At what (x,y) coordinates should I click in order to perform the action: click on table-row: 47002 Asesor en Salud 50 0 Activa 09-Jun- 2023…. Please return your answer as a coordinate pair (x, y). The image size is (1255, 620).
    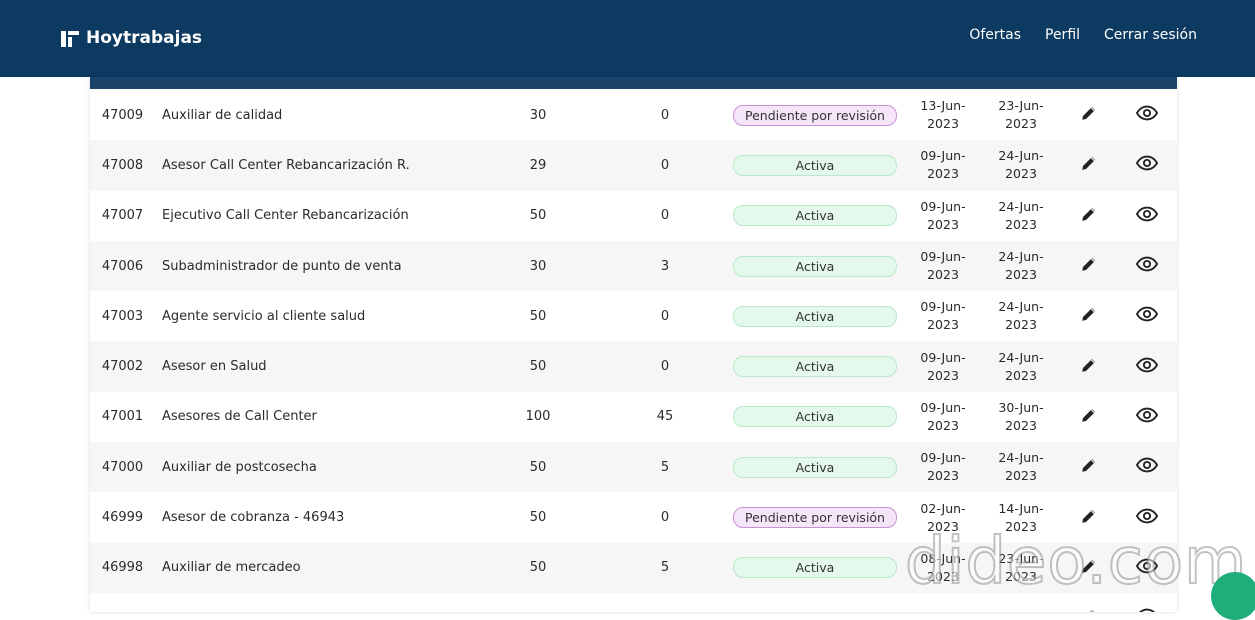
    Looking at the image, I should click on (633, 366).